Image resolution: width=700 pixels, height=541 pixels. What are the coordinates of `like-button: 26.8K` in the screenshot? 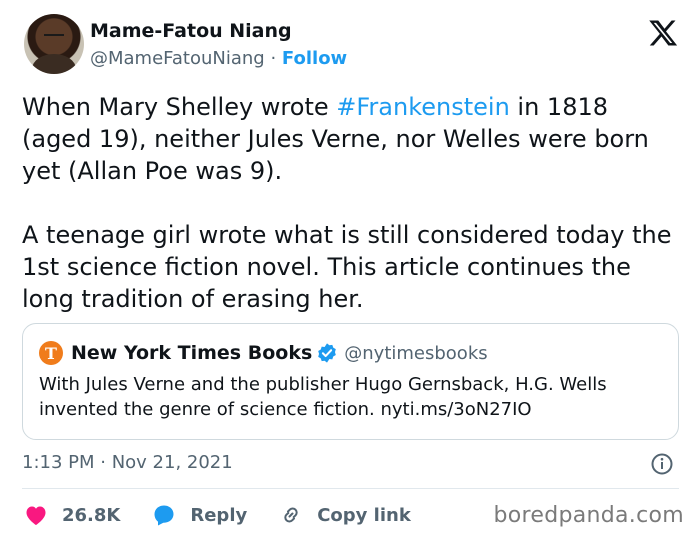 It's located at (72, 515).